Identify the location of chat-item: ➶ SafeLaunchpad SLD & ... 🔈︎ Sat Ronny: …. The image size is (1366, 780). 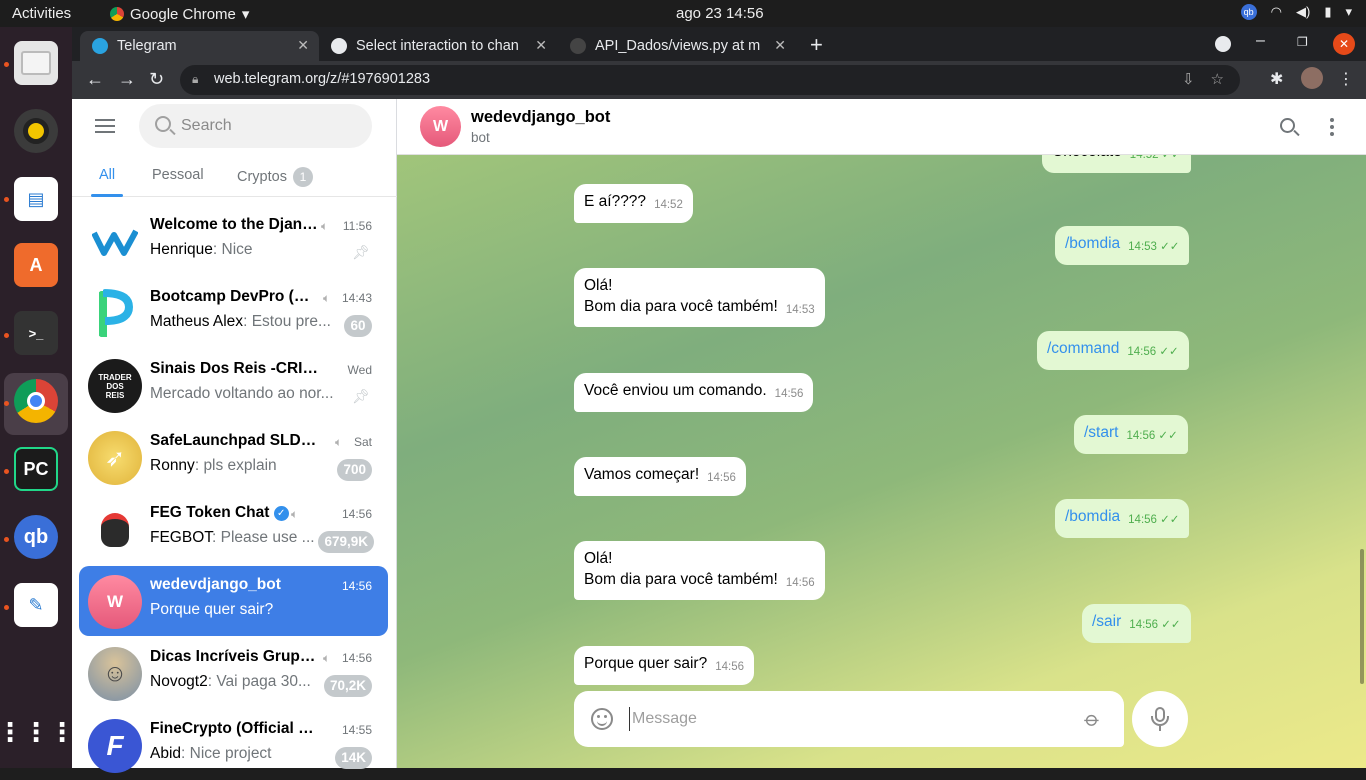
(233, 457).